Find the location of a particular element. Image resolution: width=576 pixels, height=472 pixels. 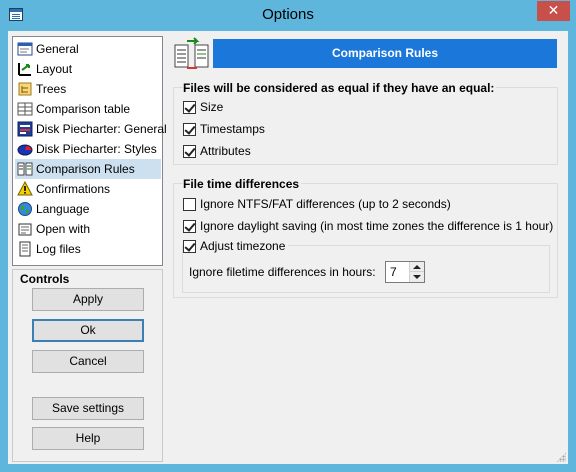

ignore-ntfs-checkbox is located at coordinates (189, 204).